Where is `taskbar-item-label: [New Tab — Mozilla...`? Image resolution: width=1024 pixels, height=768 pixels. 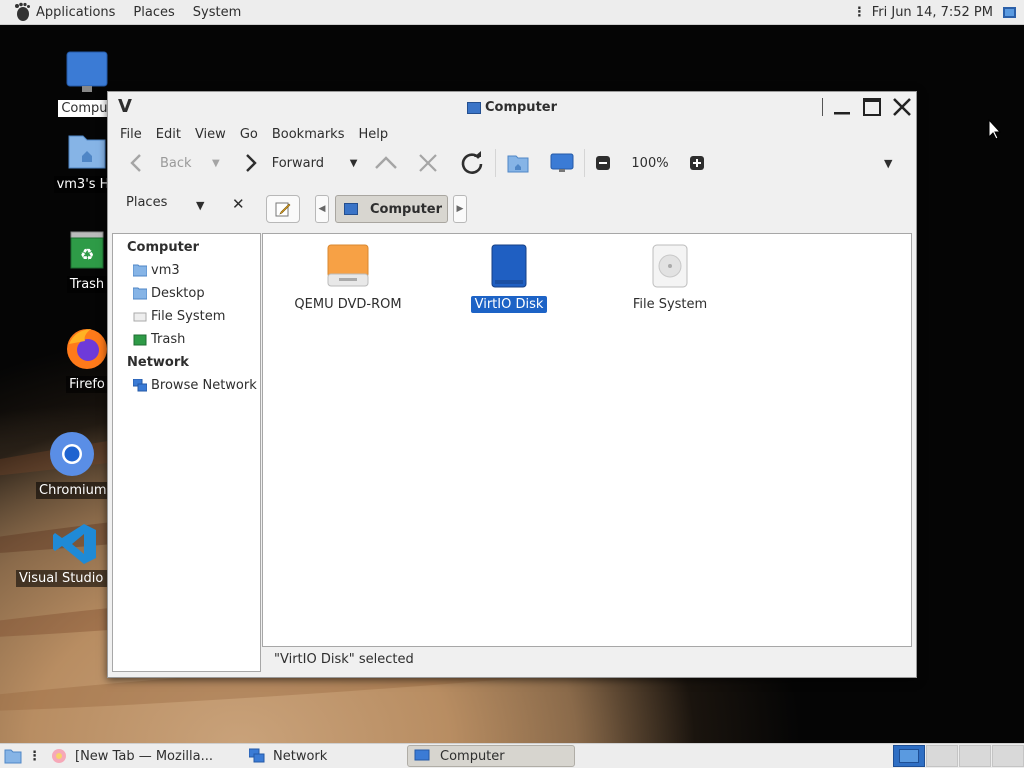 taskbar-item-label: [New Tab — Mozilla... is located at coordinates (144, 756).